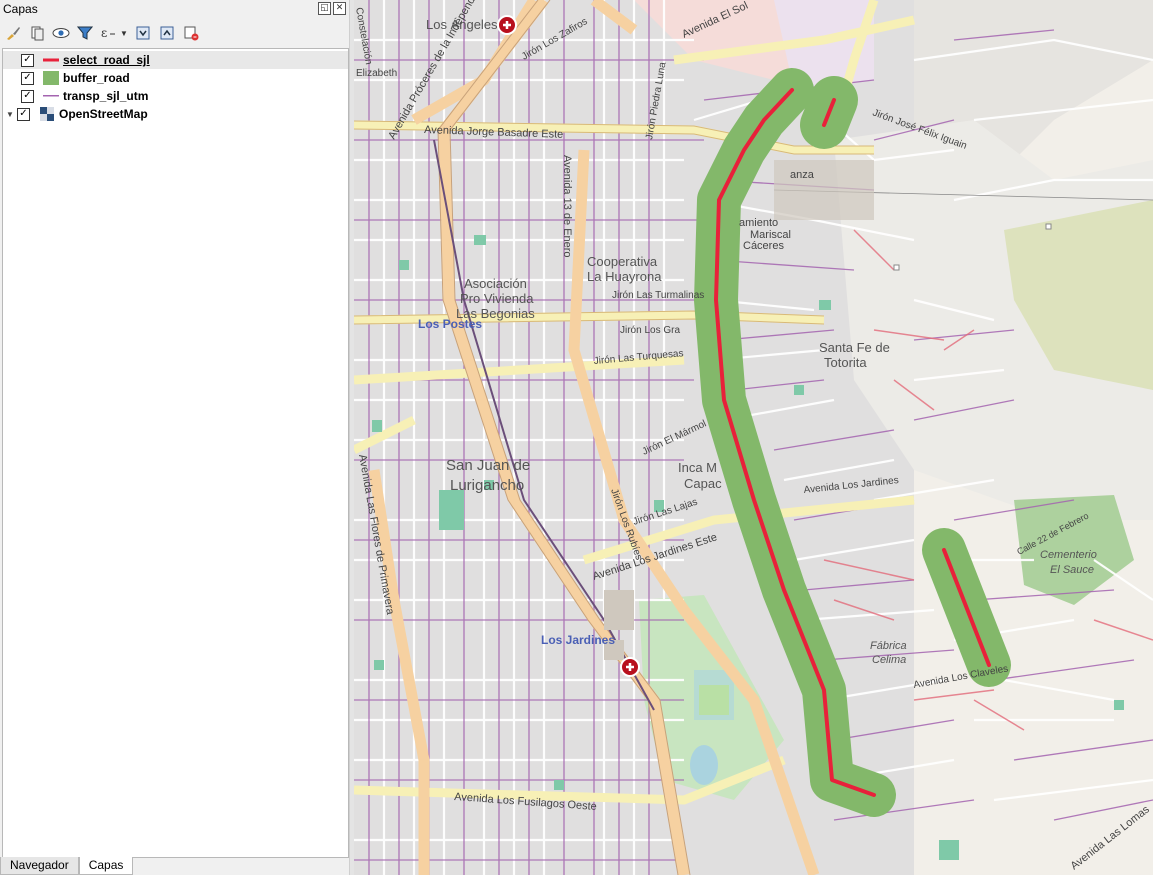 This screenshot has width=1153, height=875. What do you see at coordinates (697, 467) in the screenshot?
I see `label-inca-1: Inca M` at bounding box center [697, 467].